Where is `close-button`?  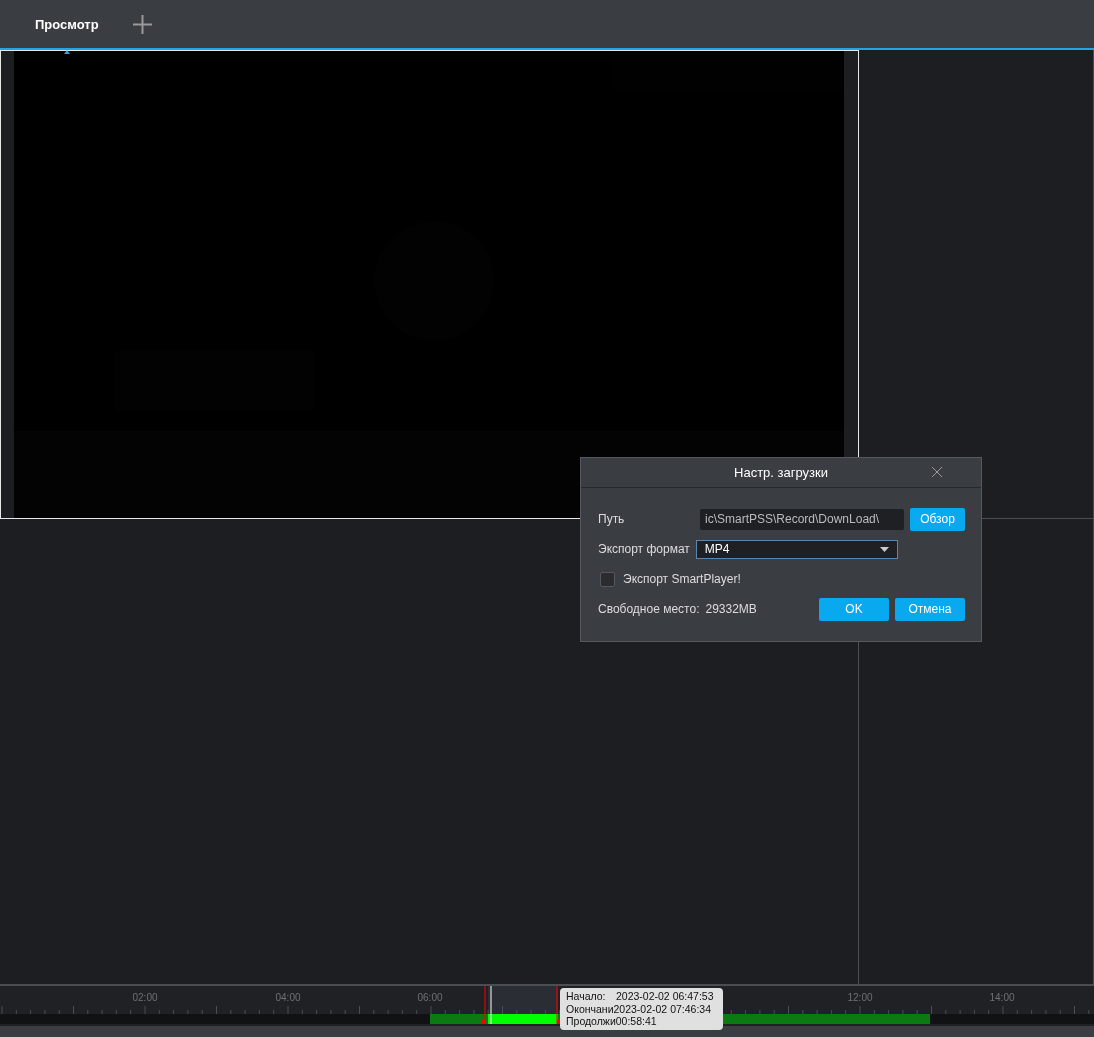 close-button is located at coordinates (937, 472).